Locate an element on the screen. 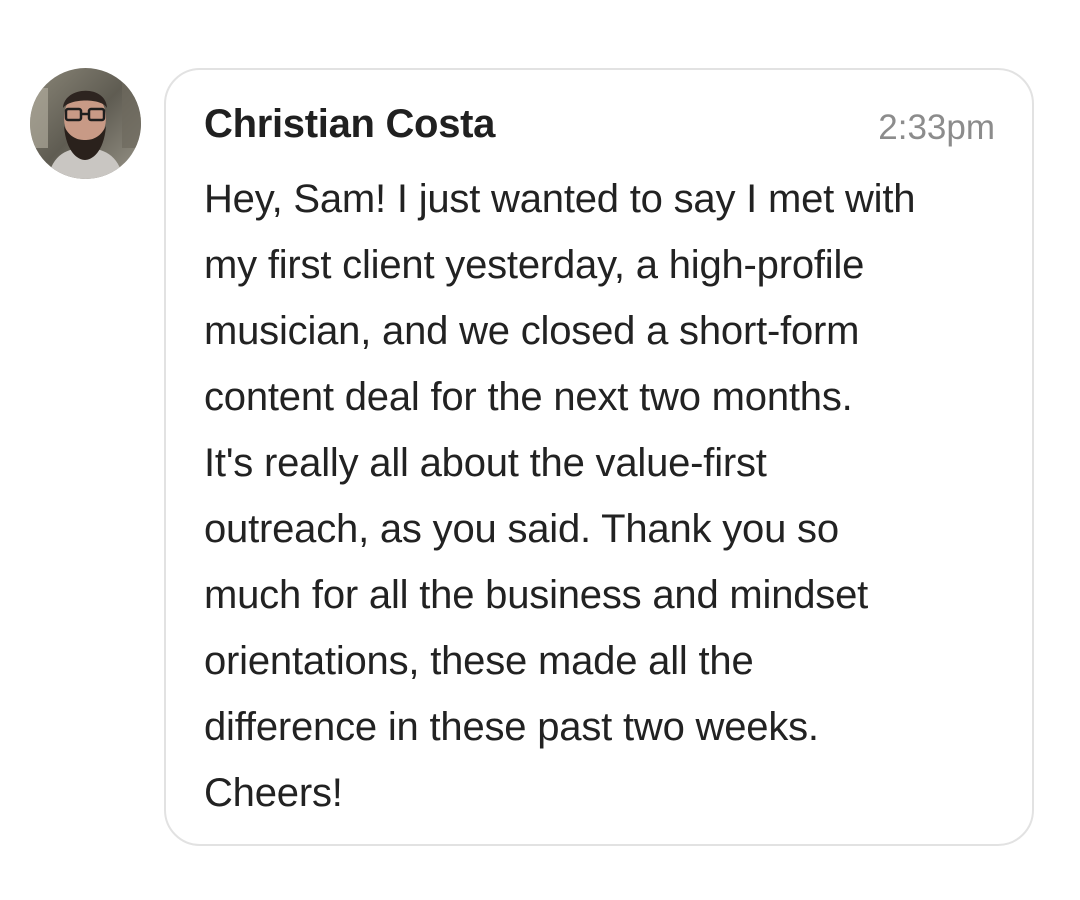 The image size is (1080, 900). message-line: content deal for the next two months. is located at coordinates (528, 397).